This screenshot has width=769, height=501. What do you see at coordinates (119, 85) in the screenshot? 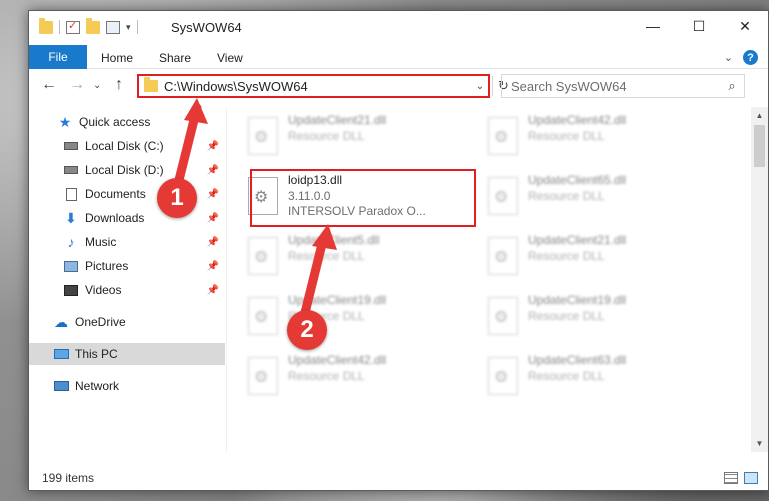
I see `up-button: ↑` at bounding box center [119, 85].